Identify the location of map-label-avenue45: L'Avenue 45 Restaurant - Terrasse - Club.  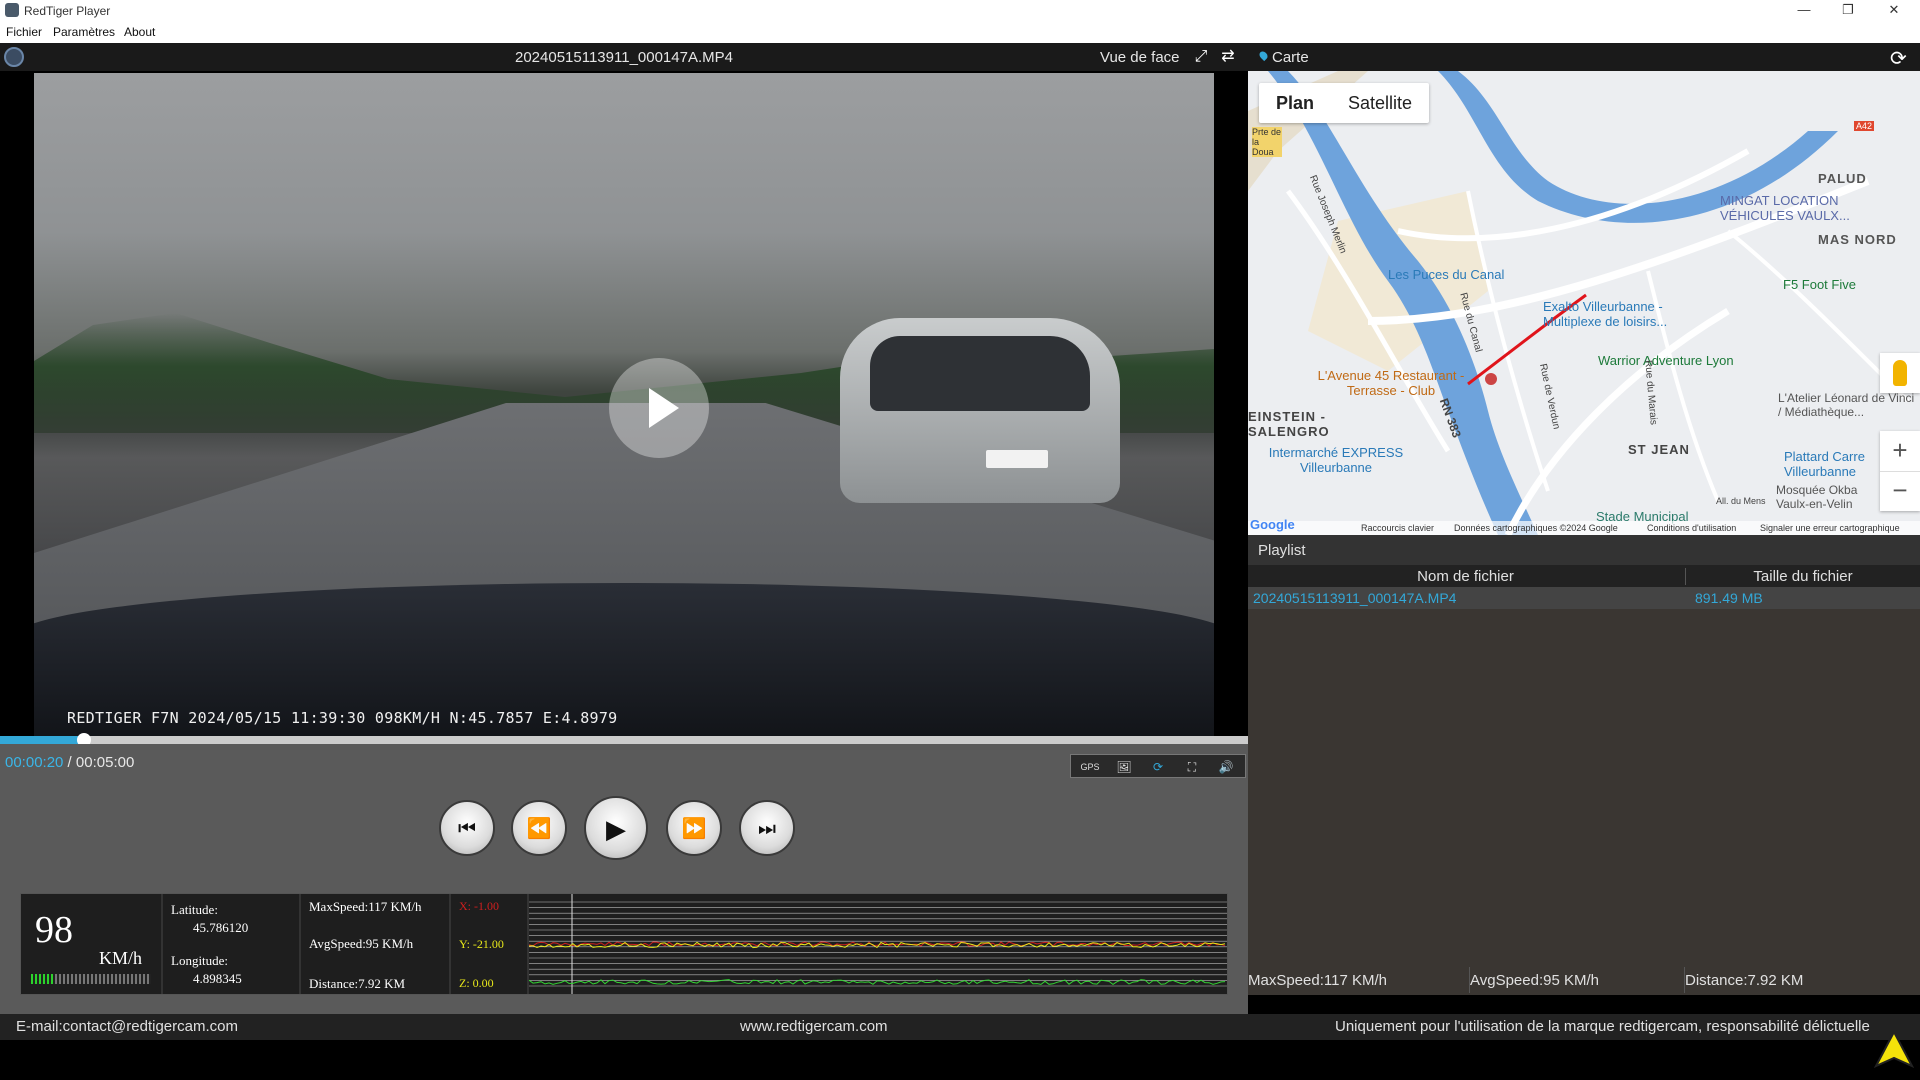
(1391, 383).